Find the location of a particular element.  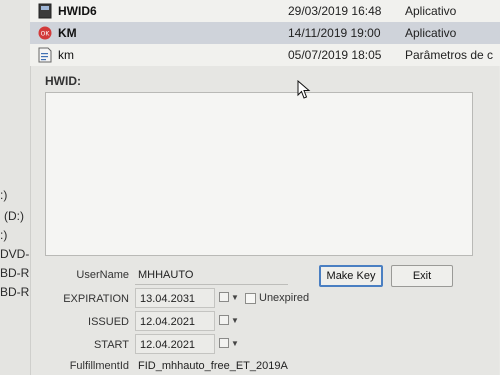

start-calendar-dropdown: ▼ is located at coordinates (228, 344).